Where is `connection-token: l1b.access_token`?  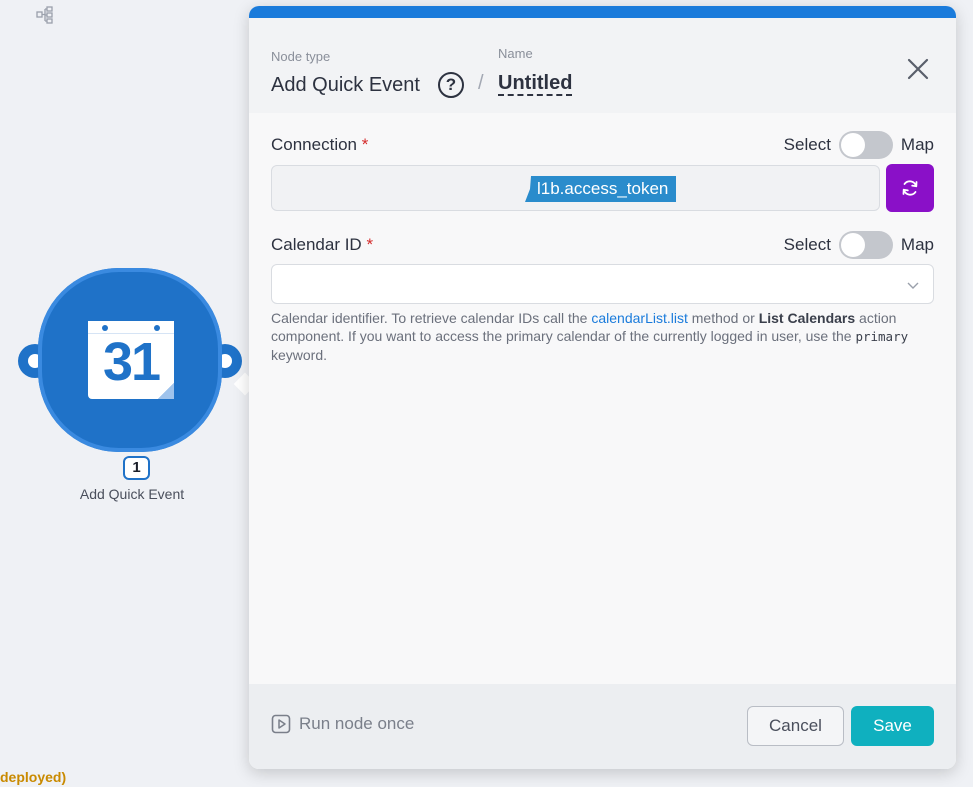 connection-token: l1b.access_token is located at coordinates (601, 189).